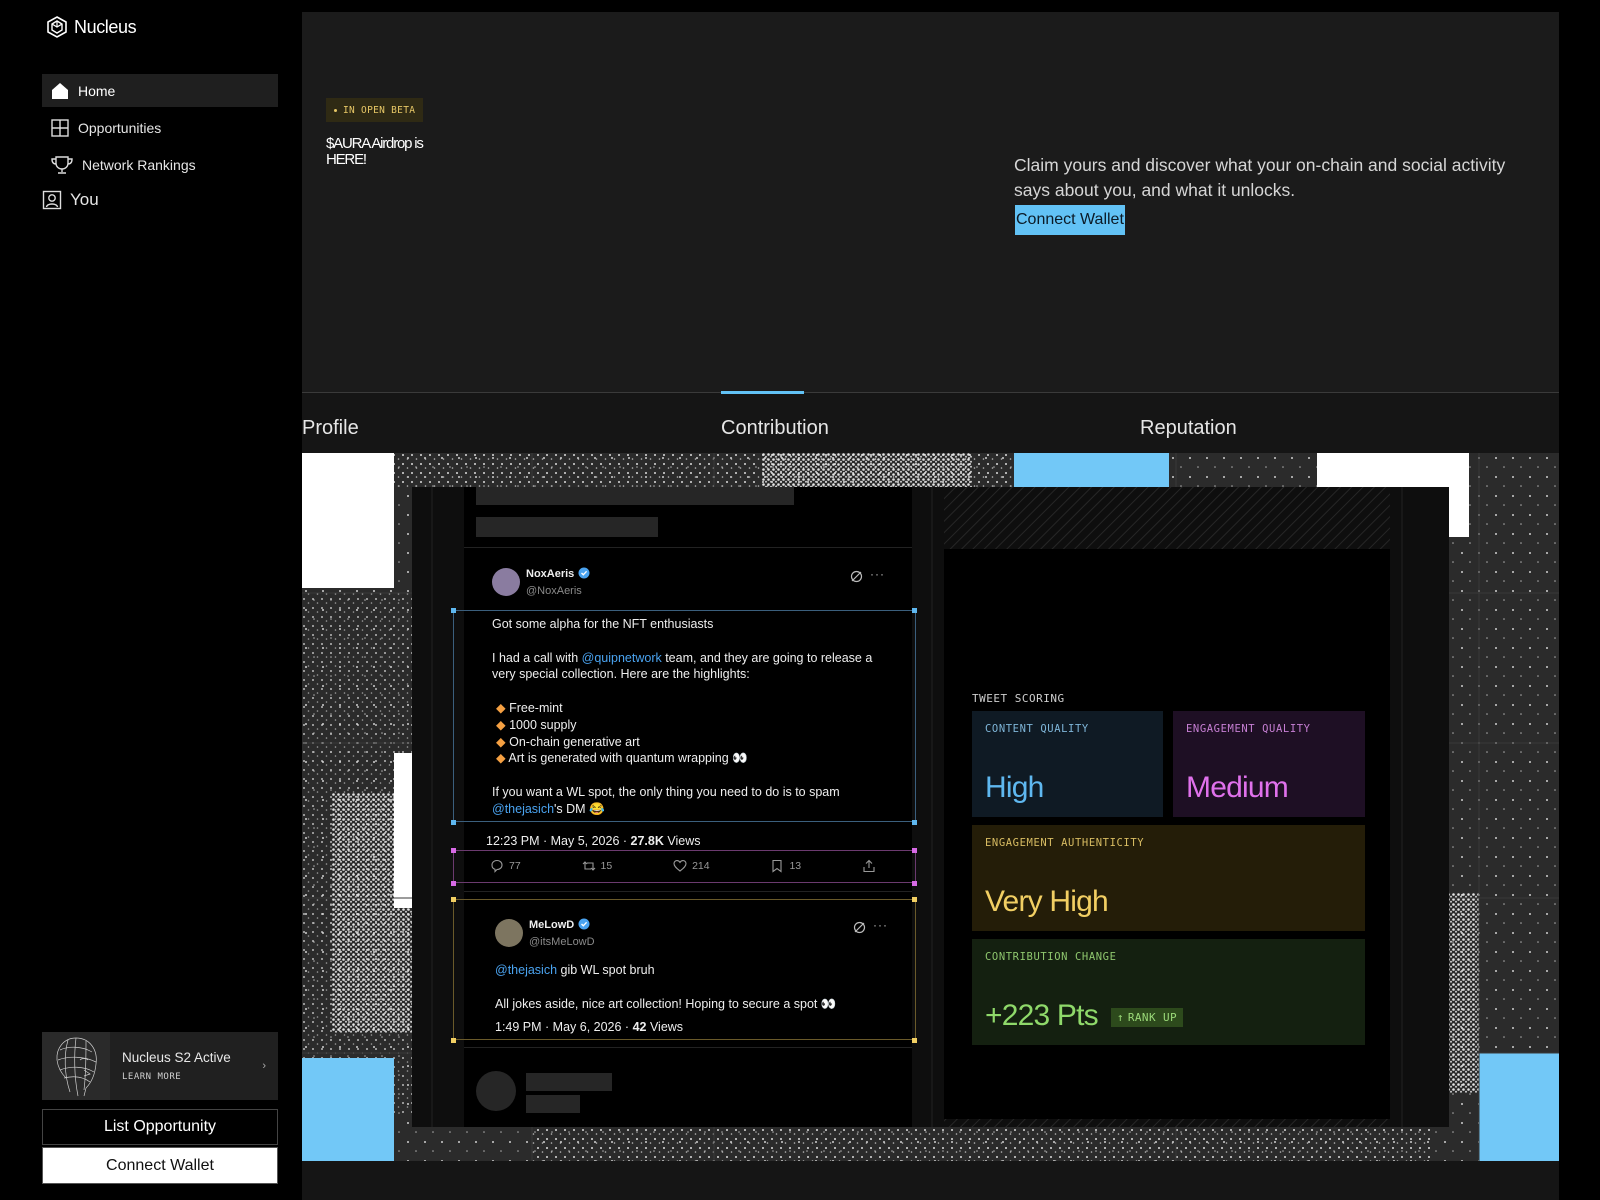  I want to click on list-item: ◆ Free-mint, so click(694, 708).